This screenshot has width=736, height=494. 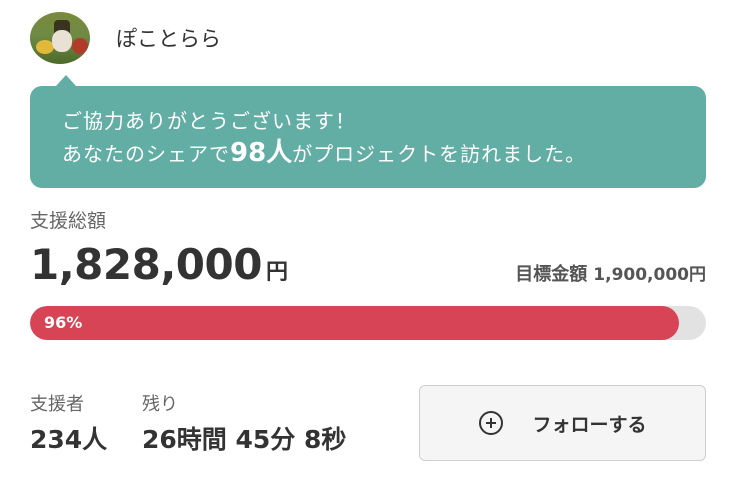 What do you see at coordinates (491, 423) in the screenshot?
I see `plus-circle-icon` at bounding box center [491, 423].